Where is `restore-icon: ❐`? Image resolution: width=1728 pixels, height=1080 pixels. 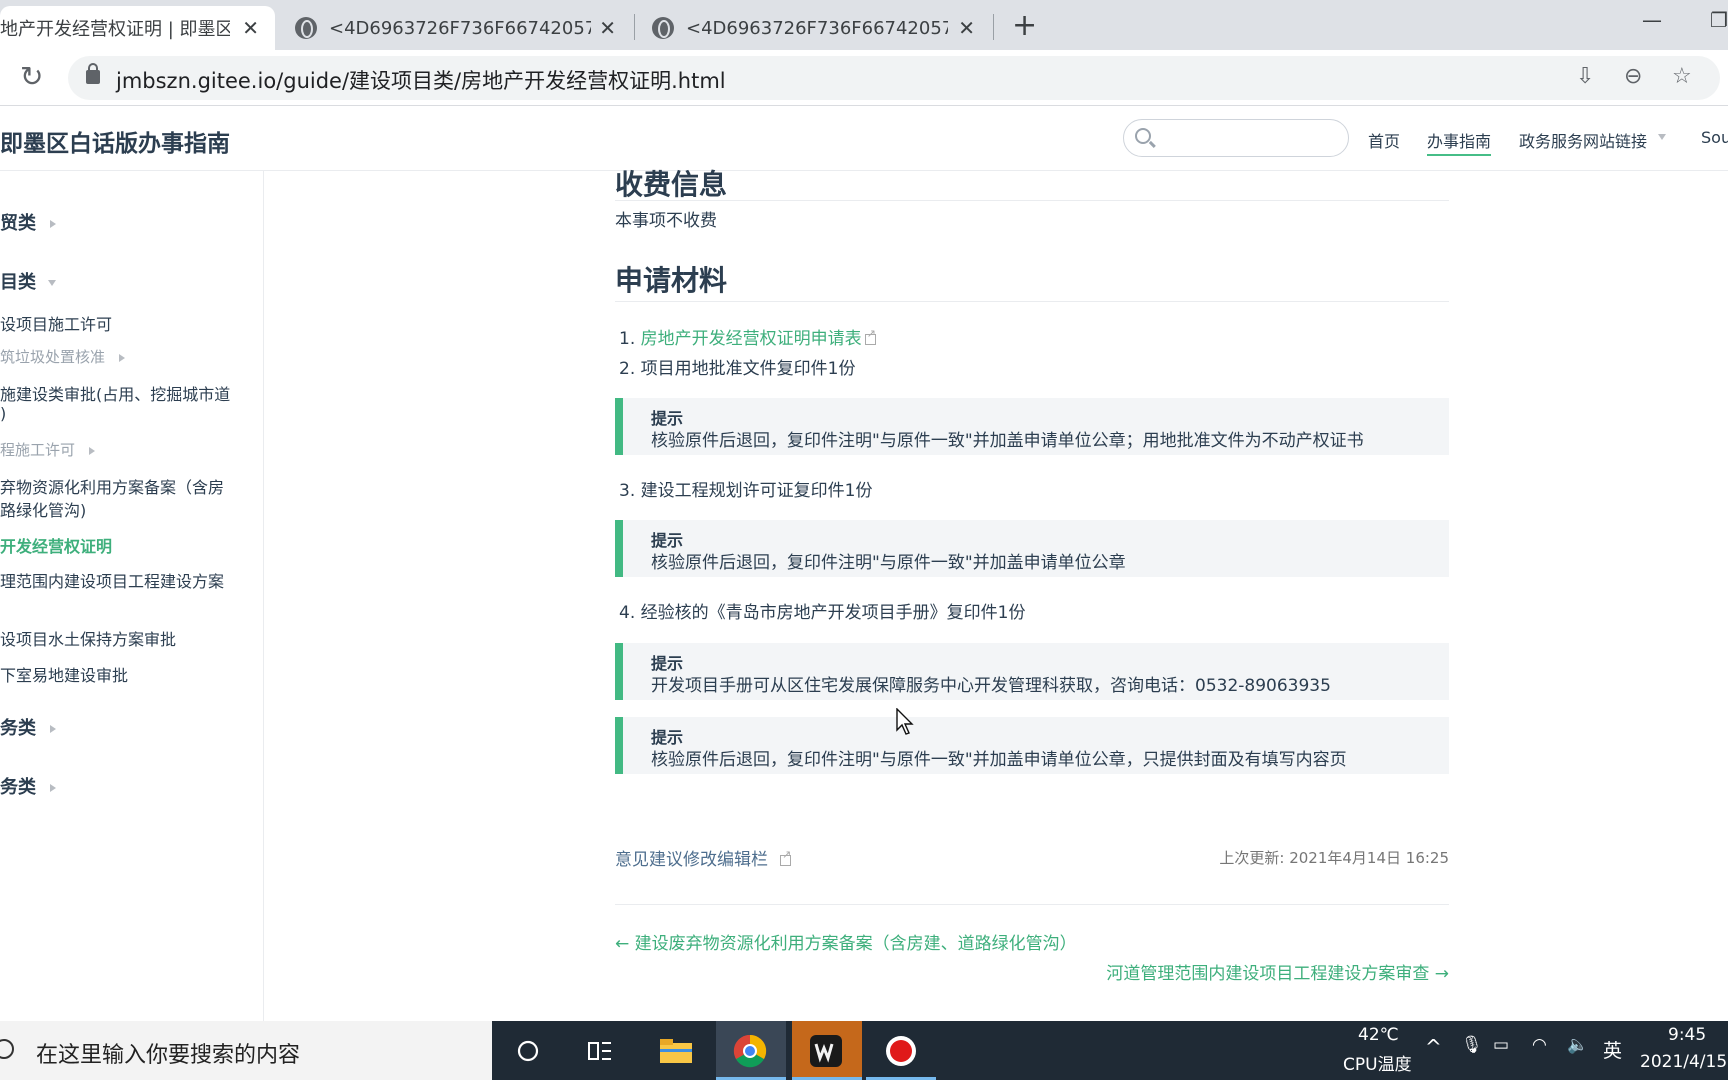
restore-icon: ❐ is located at coordinates (1719, 20).